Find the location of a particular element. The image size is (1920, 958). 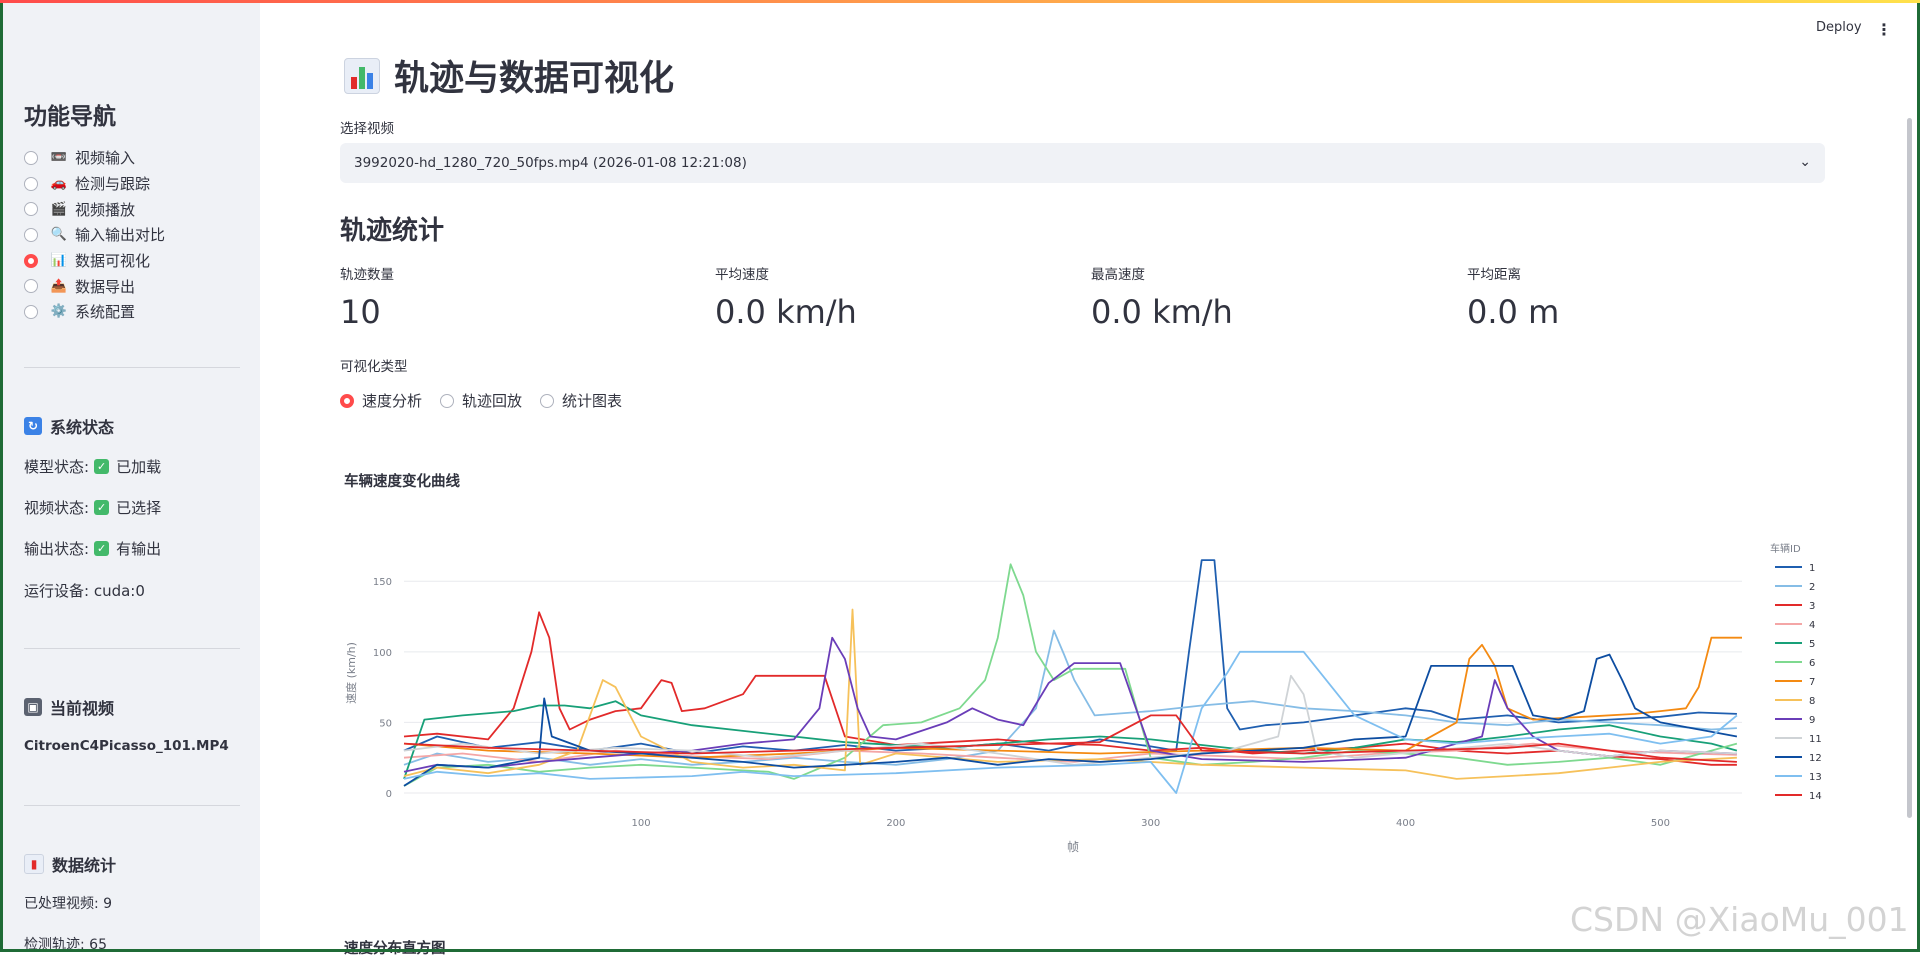

legend-item-label: 2 is located at coordinates (1812, 587).